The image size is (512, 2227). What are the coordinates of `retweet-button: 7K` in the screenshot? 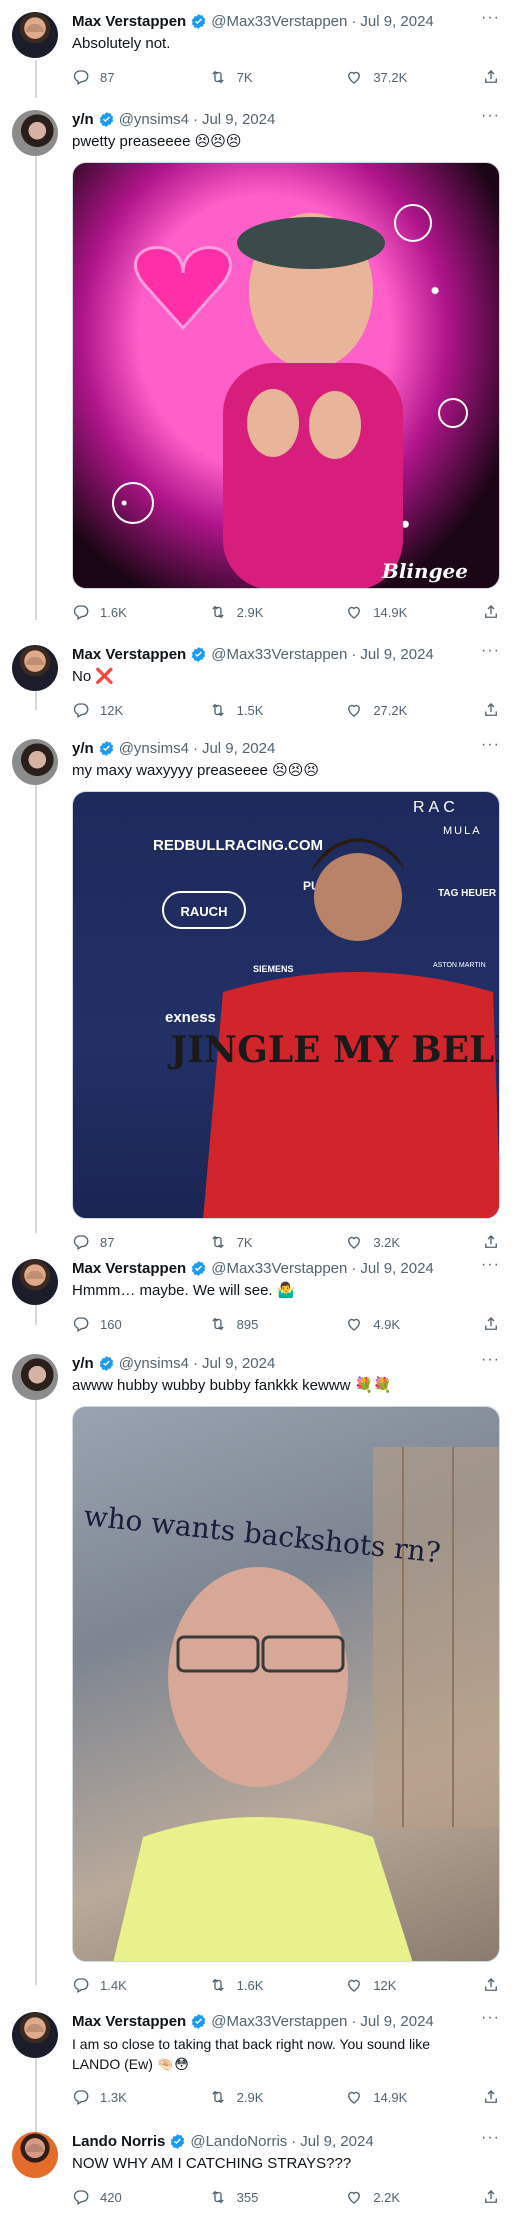 It's located at (244, 77).